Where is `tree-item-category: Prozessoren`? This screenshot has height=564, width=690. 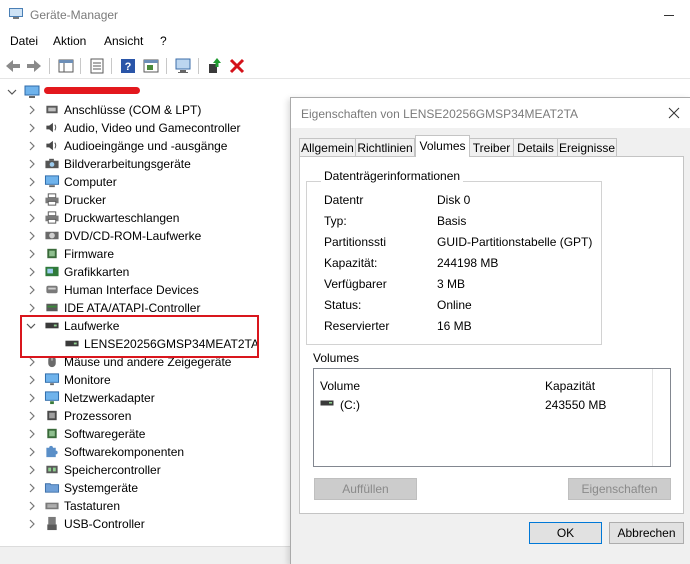
tree-item-category: Prozessoren is located at coordinates (145, 416).